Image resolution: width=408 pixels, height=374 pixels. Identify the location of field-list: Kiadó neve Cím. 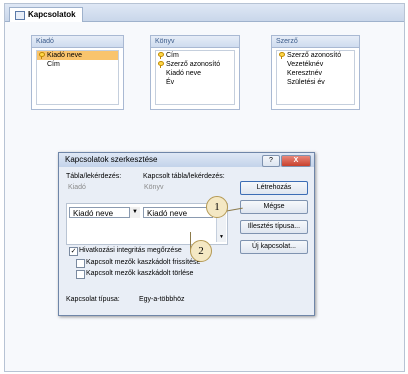
(77, 77).